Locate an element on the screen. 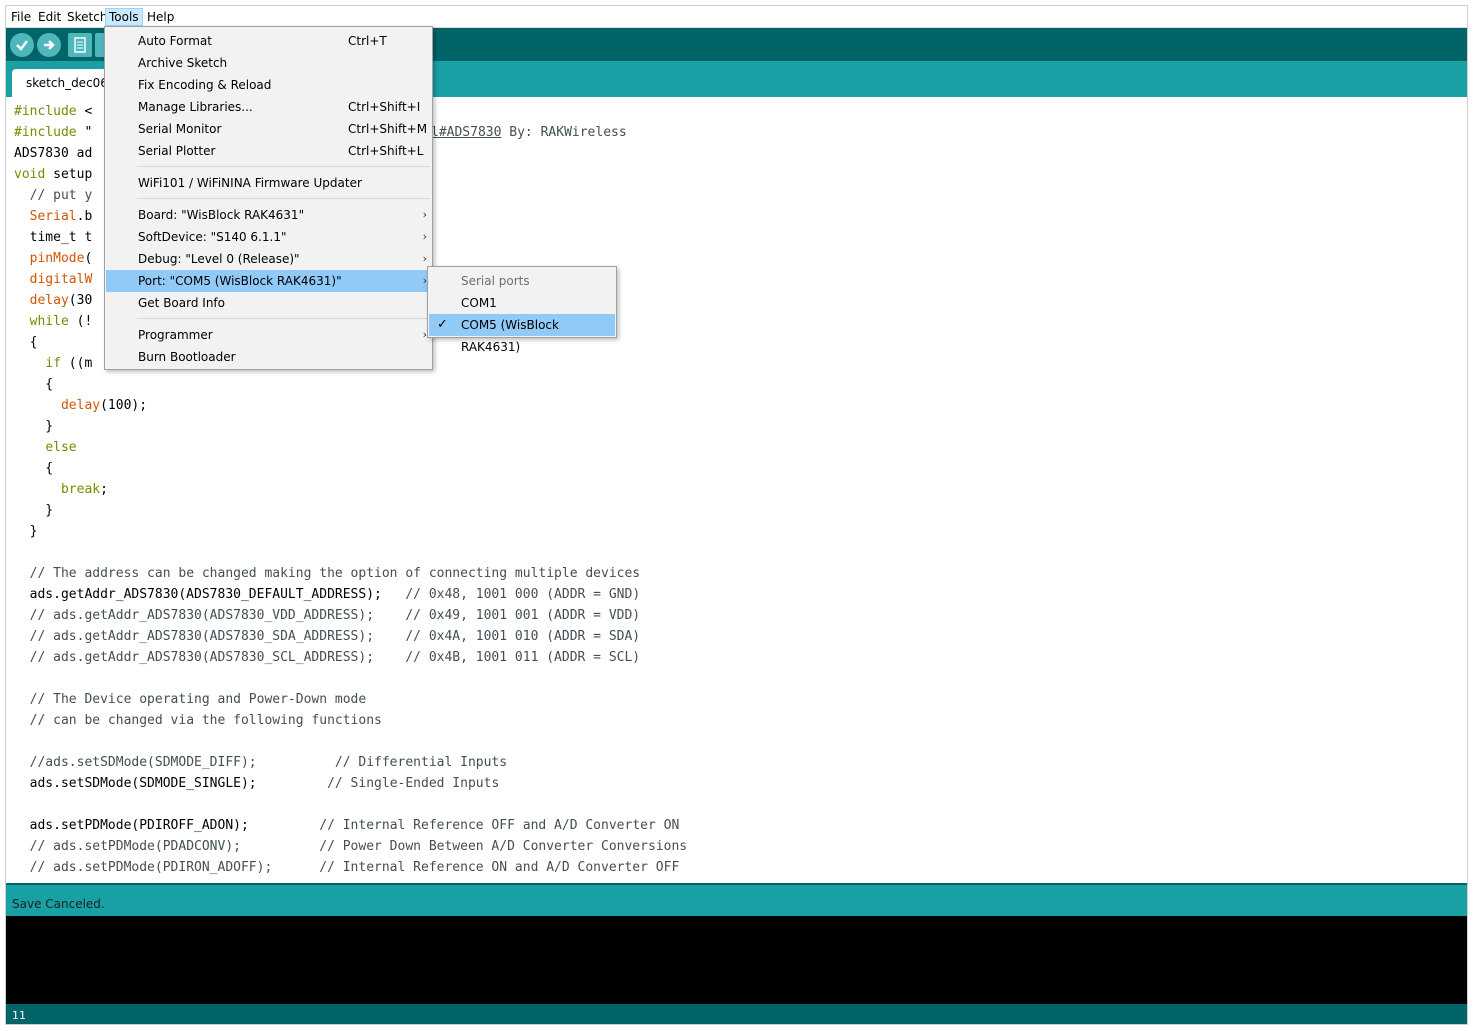 The width and height of the screenshot is (1476, 1031). new-sketch-button is located at coordinates (80, 45).